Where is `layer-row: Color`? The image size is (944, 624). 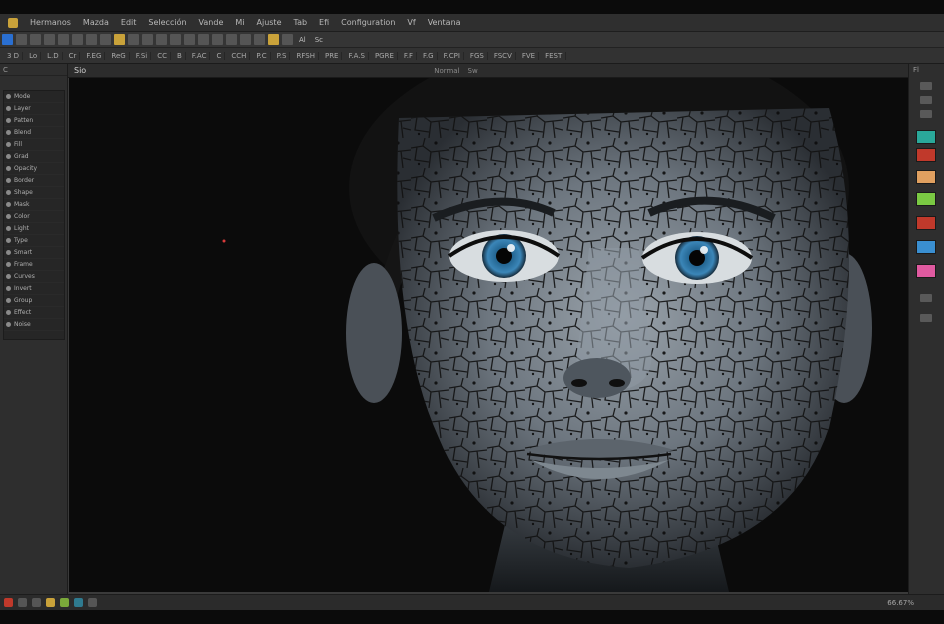 layer-row: Color is located at coordinates (34, 217).